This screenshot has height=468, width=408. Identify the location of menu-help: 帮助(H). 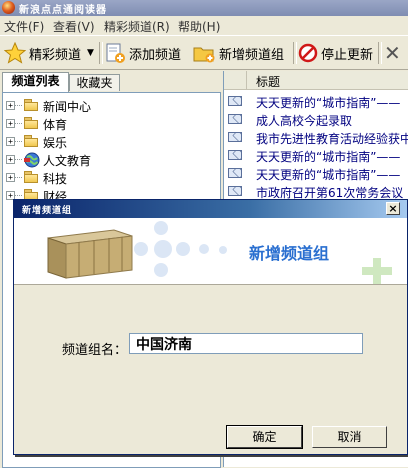
(199, 26).